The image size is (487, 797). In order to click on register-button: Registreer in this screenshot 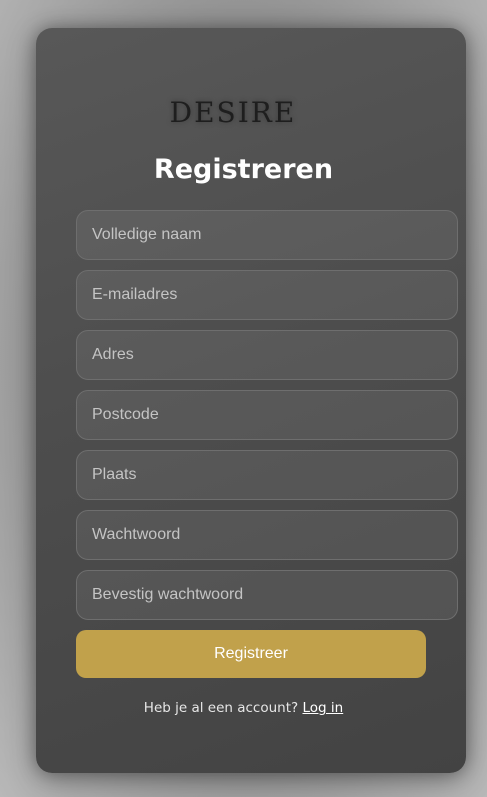, I will do `click(251, 654)`.